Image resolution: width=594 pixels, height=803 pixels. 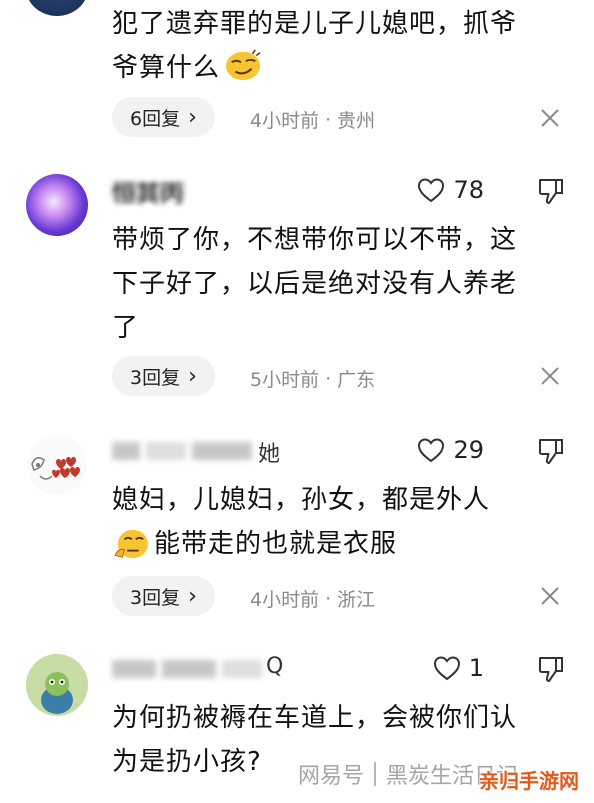 What do you see at coordinates (468, 450) in the screenshot?
I see `like-count: 29` at bounding box center [468, 450].